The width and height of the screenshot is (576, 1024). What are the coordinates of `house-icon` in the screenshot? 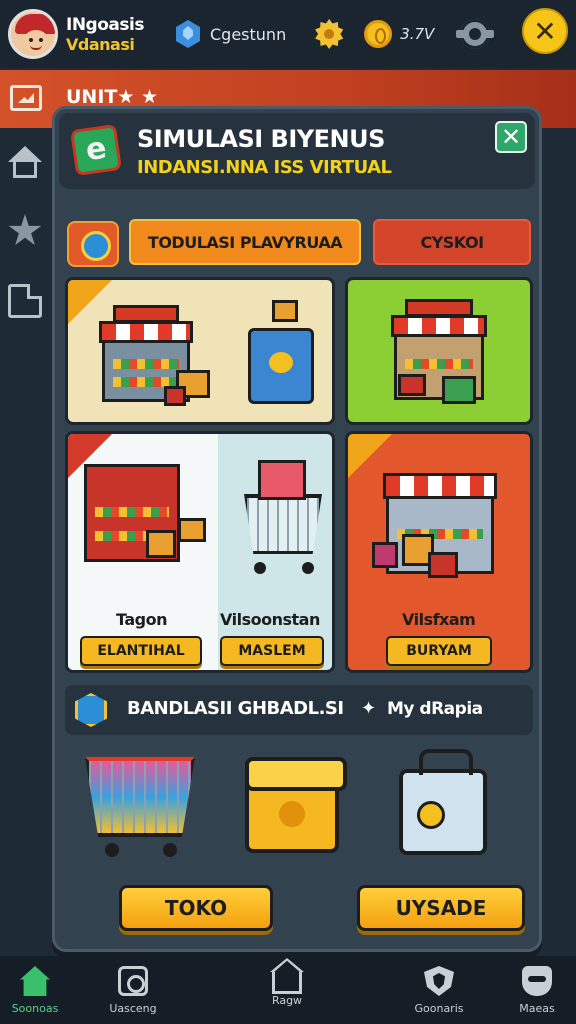 It's located at (287, 983).